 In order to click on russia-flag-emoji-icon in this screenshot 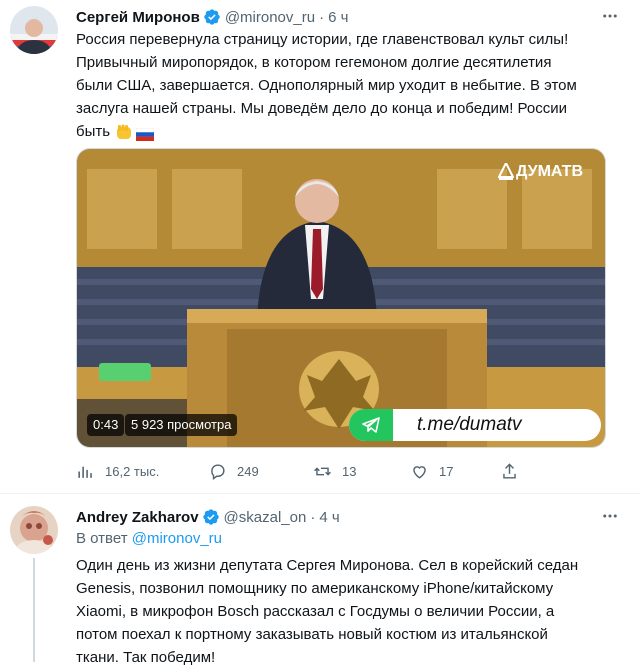, I will do `click(145, 133)`.